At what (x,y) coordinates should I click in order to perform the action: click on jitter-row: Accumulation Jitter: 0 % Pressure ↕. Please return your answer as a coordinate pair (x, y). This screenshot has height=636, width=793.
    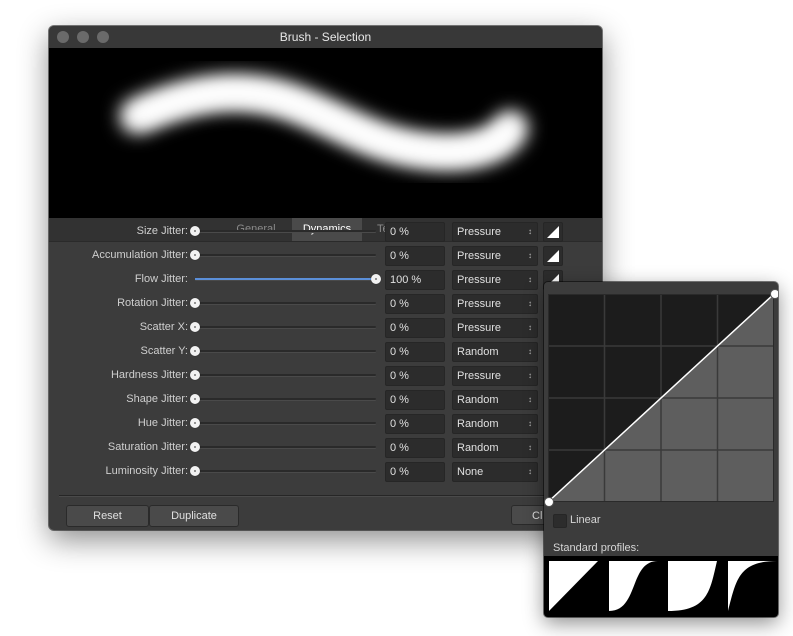
    Looking at the image, I should click on (325, 255).